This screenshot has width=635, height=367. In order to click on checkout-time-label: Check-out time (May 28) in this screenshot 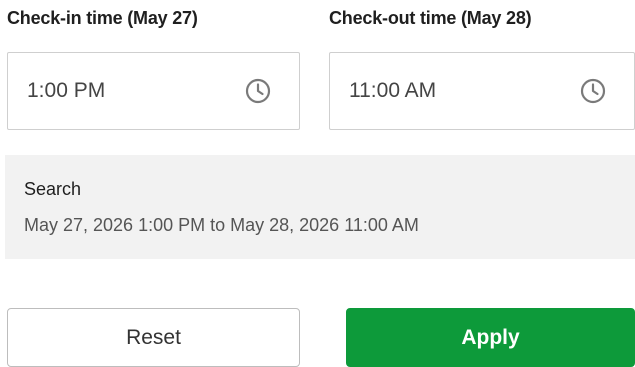, I will do `click(430, 18)`.